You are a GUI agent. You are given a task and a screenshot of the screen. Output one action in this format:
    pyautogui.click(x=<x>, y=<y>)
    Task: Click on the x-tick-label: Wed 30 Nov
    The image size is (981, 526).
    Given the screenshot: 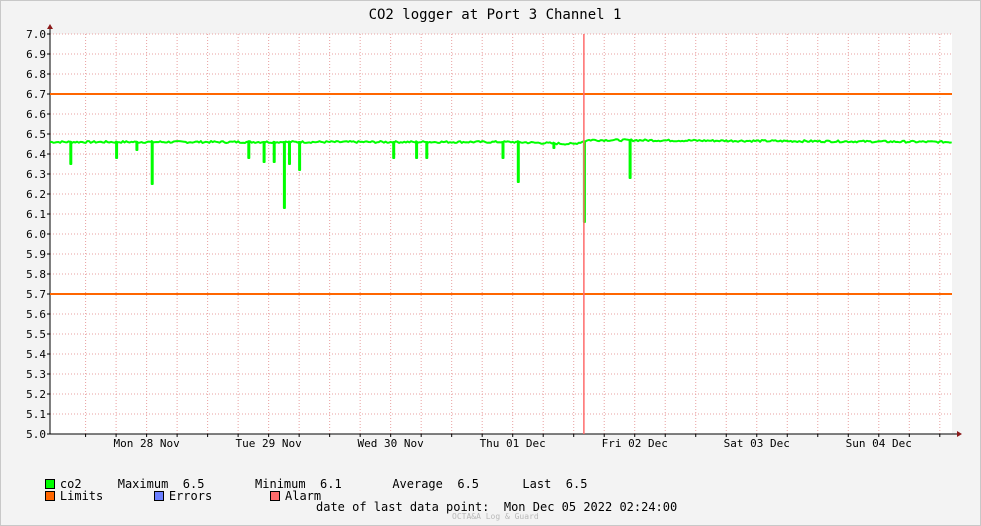 What is the action you would take?
    pyautogui.click(x=391, y=443)
    